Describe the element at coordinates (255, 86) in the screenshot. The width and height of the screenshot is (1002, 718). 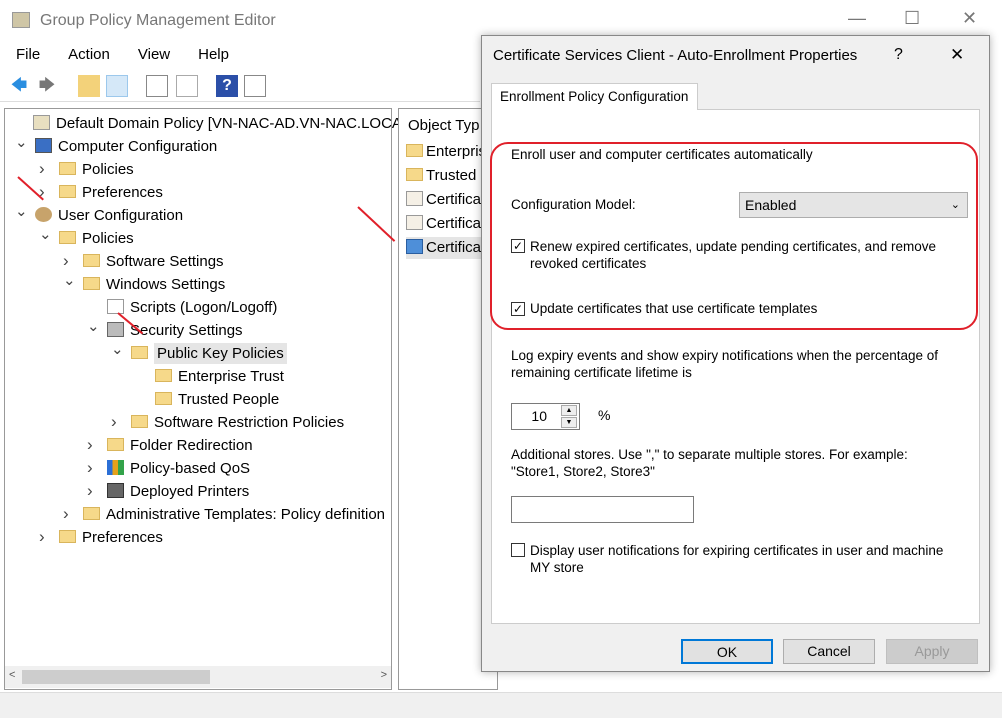
I see `action-pane-icon` at that location.